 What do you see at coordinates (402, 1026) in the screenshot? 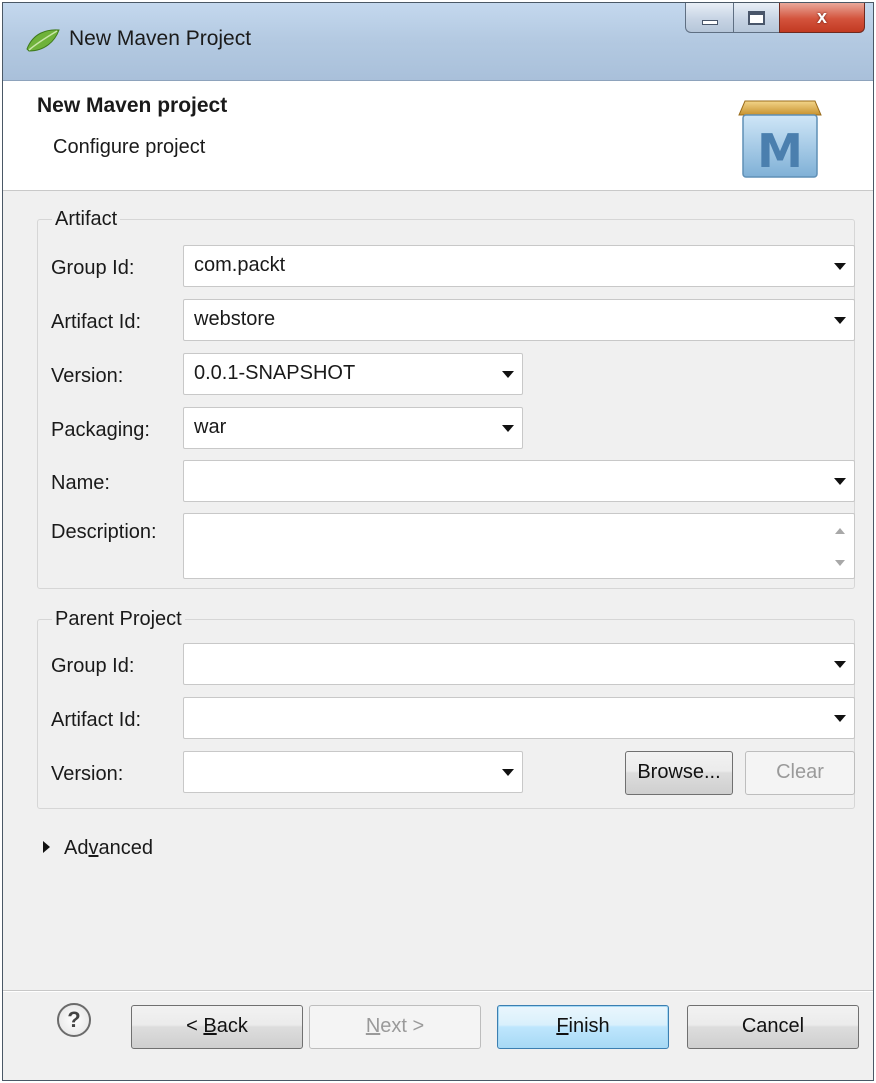
I see `next-label-post: ext >` at bounding box center [402, 1026].